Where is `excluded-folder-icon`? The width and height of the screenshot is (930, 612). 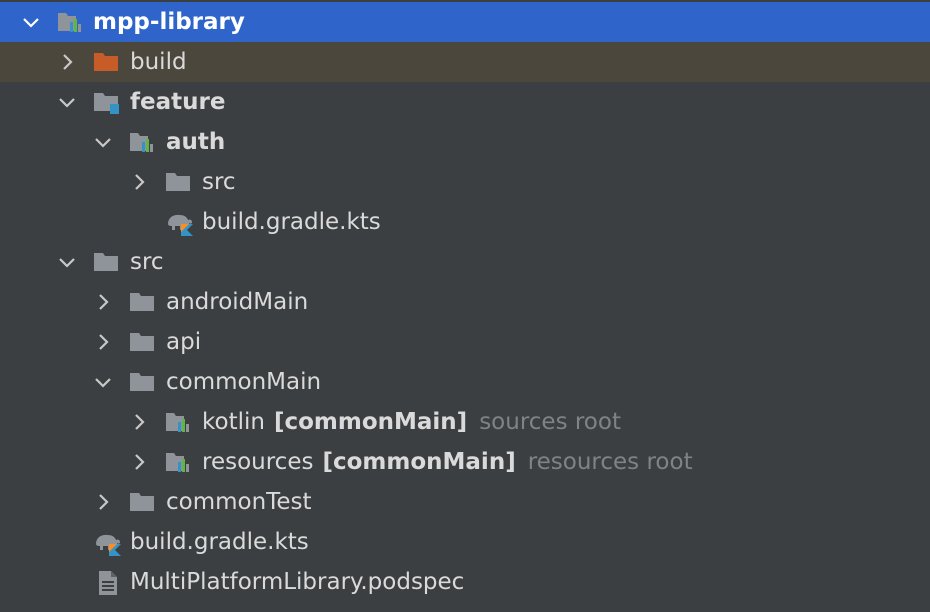 excluded-folder-icon is located at coordinates (106, 62).